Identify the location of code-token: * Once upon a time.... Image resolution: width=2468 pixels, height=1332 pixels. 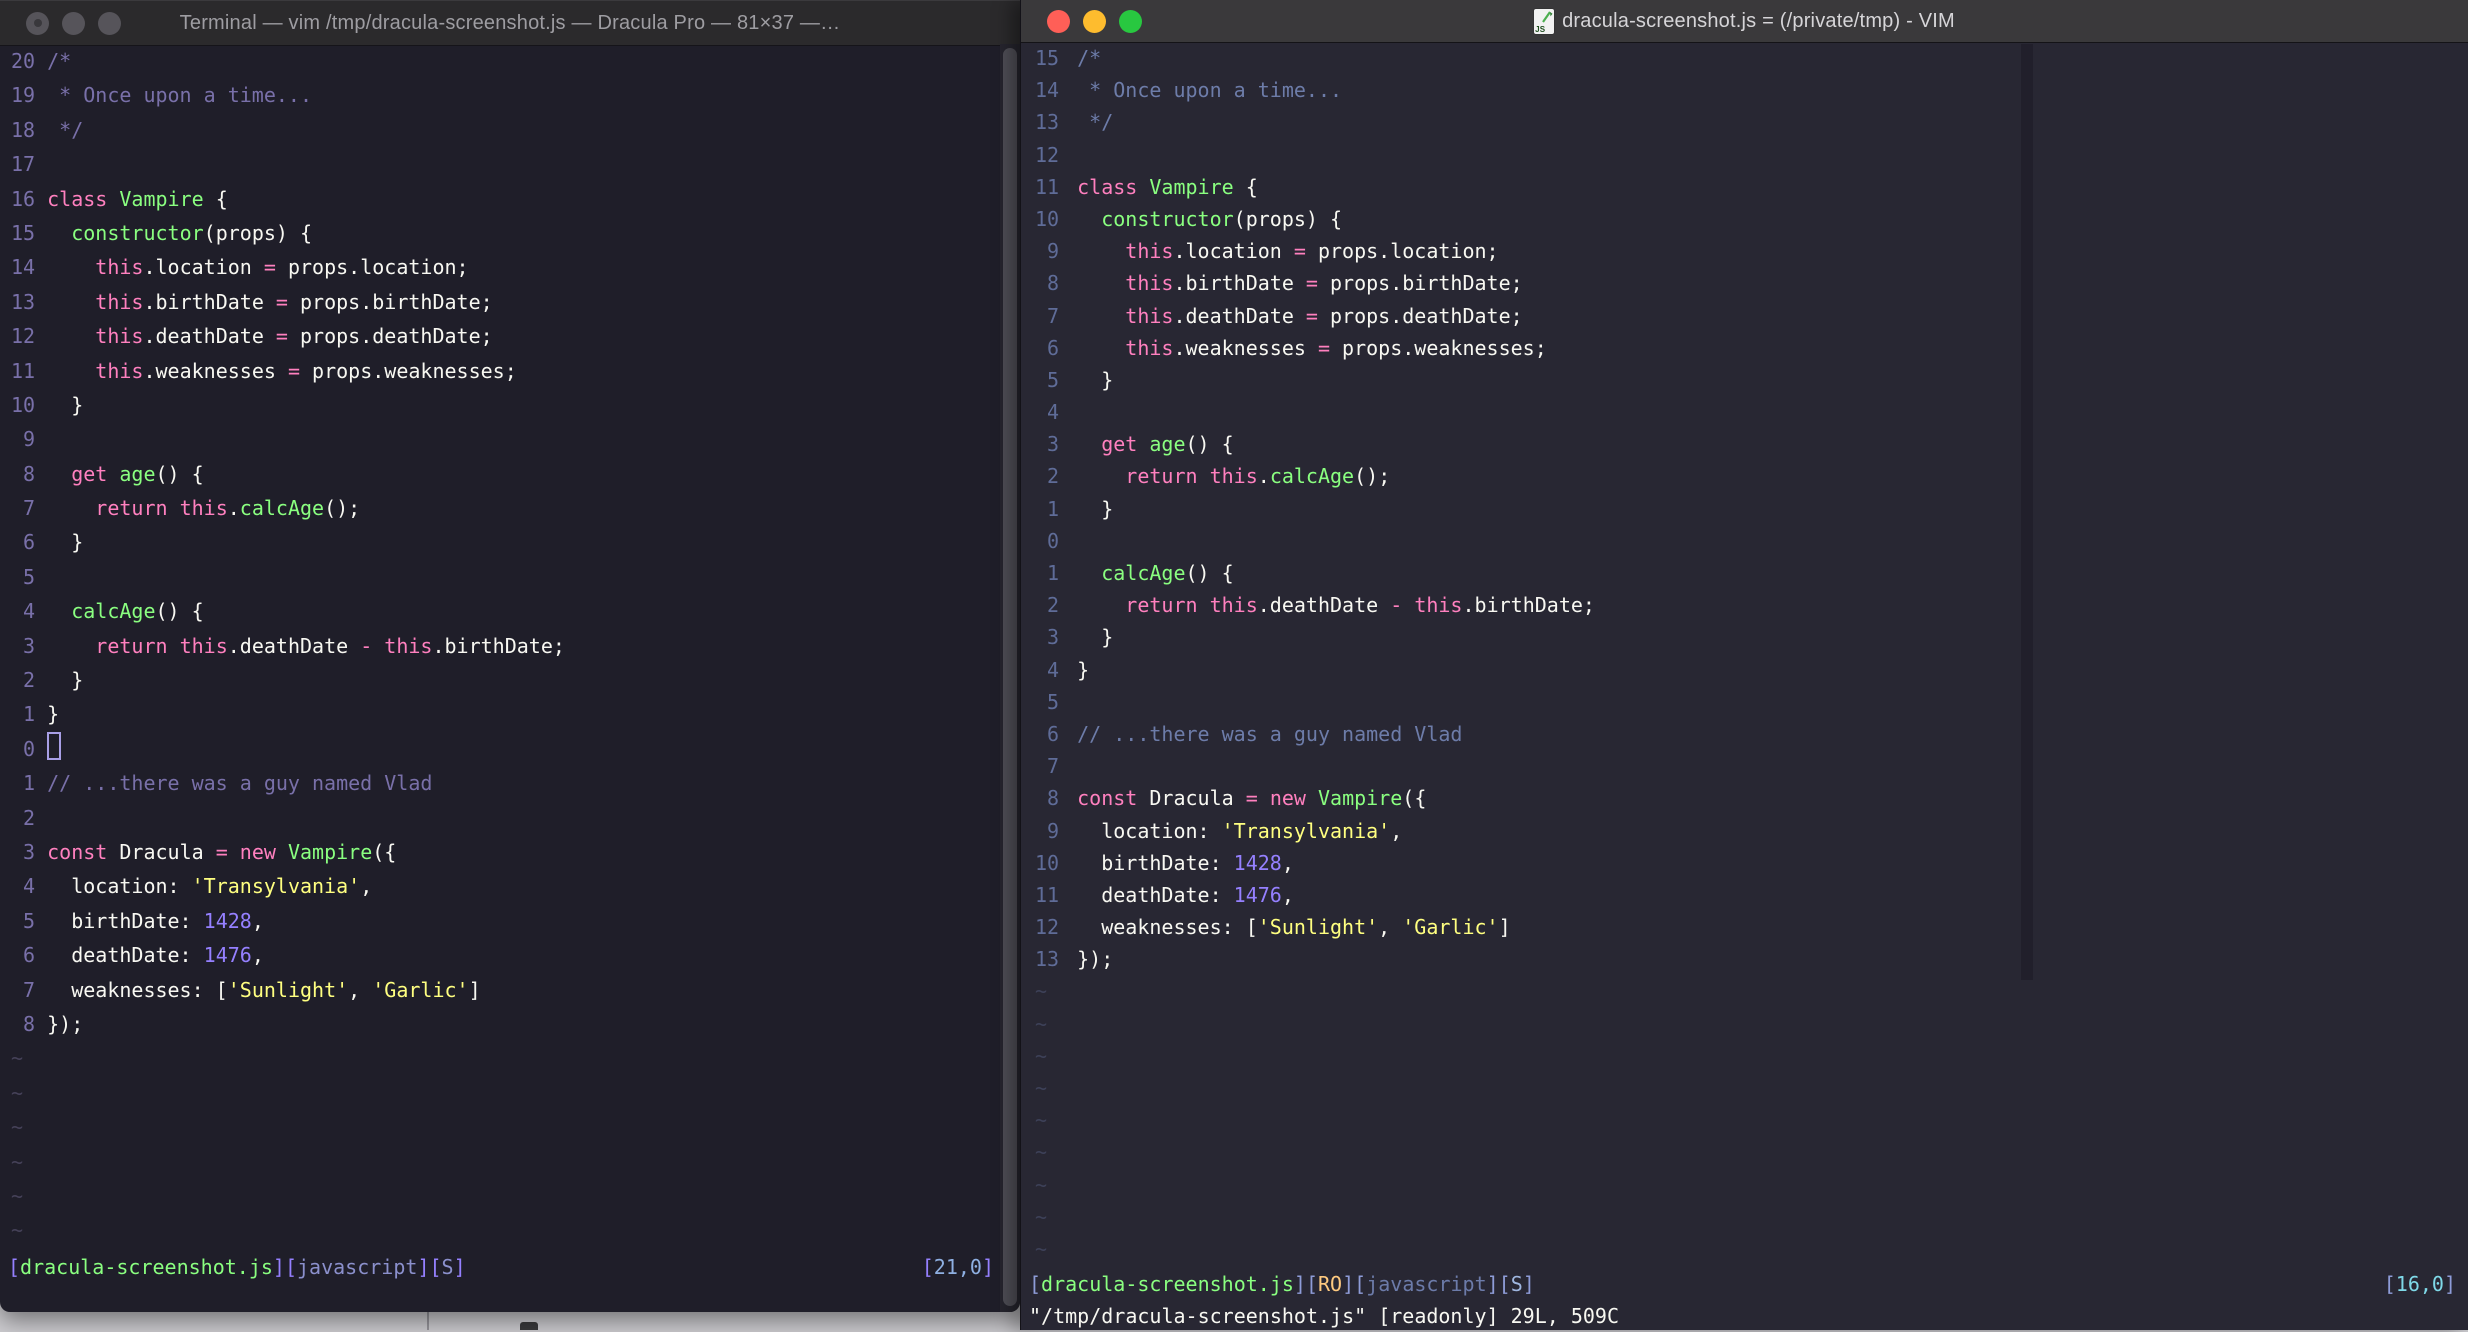
(1210, 90).